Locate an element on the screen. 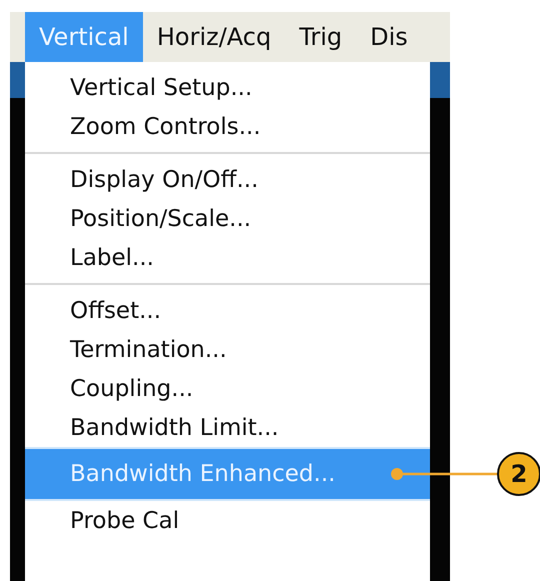 The height and width of the screenshot is (581, 540). callout-number: 2 is located at coordinates (518, 474).